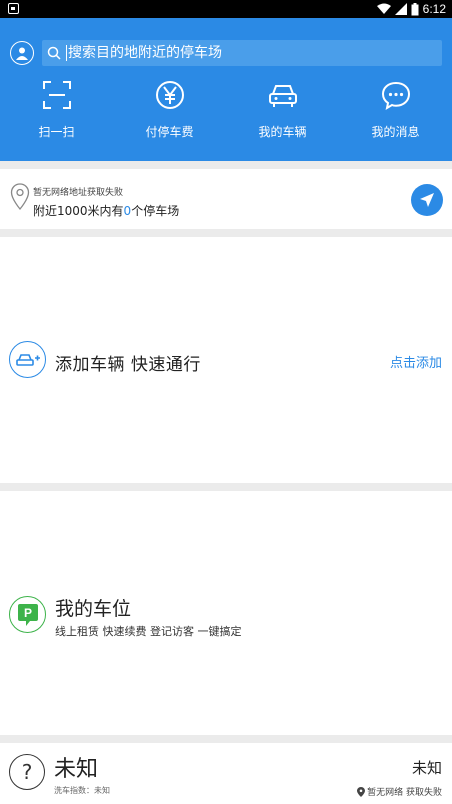 This screenshot has height=804, width=452. Describe the element at coordinates (395, 132) in the screenshot. I see `my-messages-label: 我的消息` at that location.